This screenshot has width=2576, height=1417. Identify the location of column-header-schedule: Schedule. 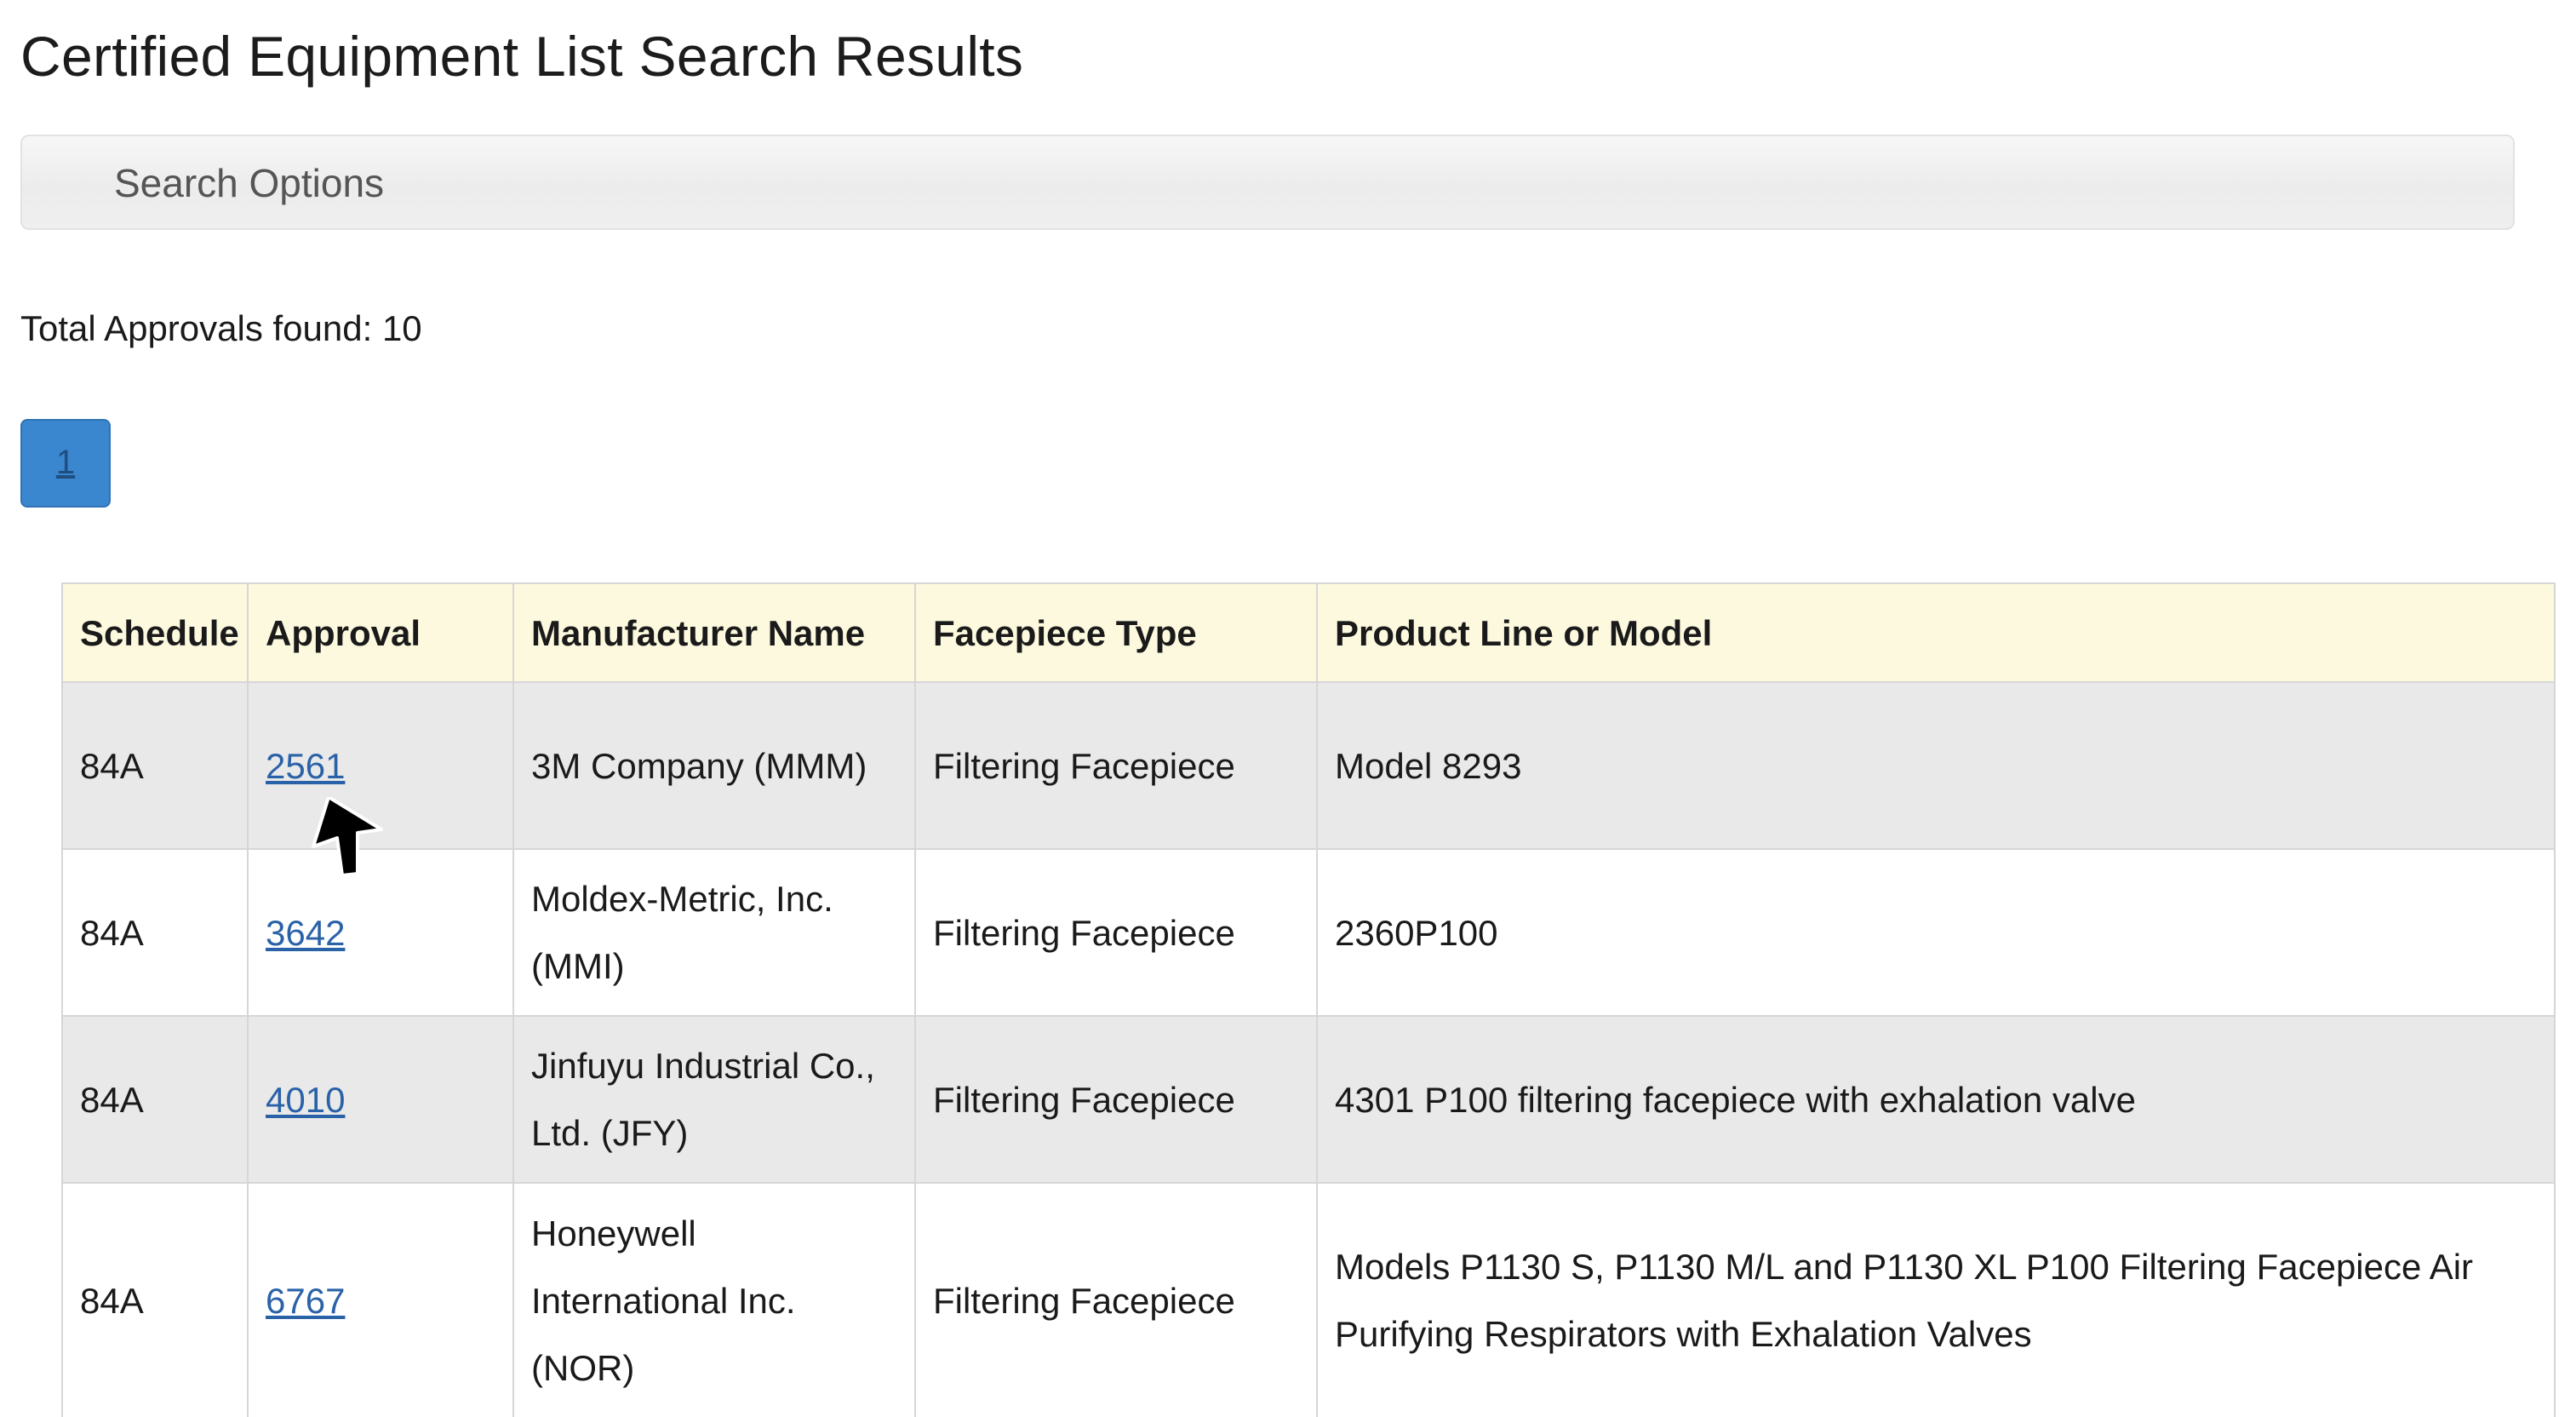
(155, 633).